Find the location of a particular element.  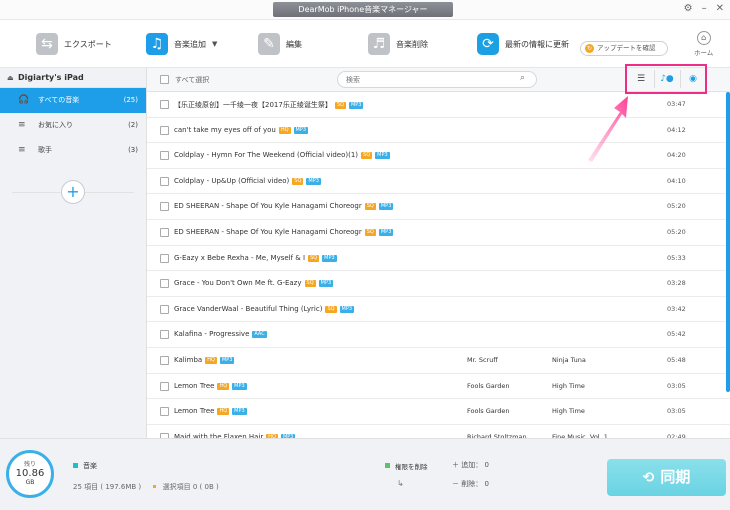

song-title: Kalimba HQ MP3 is located at coordinates (204, 360).